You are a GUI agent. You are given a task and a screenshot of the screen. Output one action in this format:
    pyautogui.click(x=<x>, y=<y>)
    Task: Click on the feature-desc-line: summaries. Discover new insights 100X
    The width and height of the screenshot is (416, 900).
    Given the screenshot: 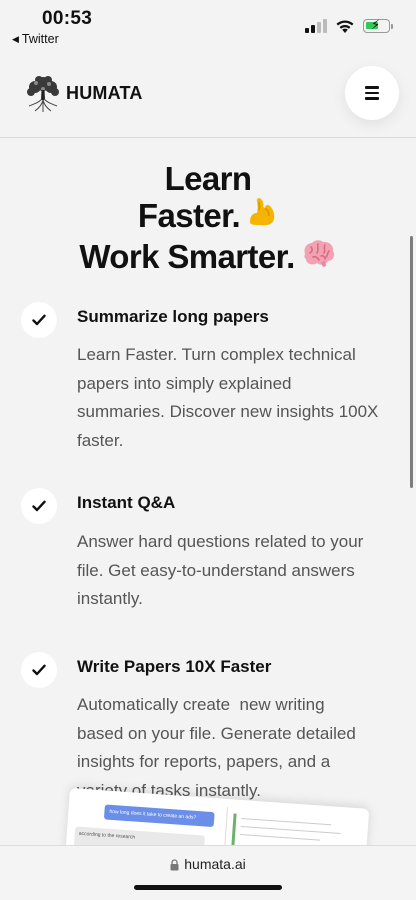 What is the action you would take?
    pyautogui.click(x=228, y=412)
    